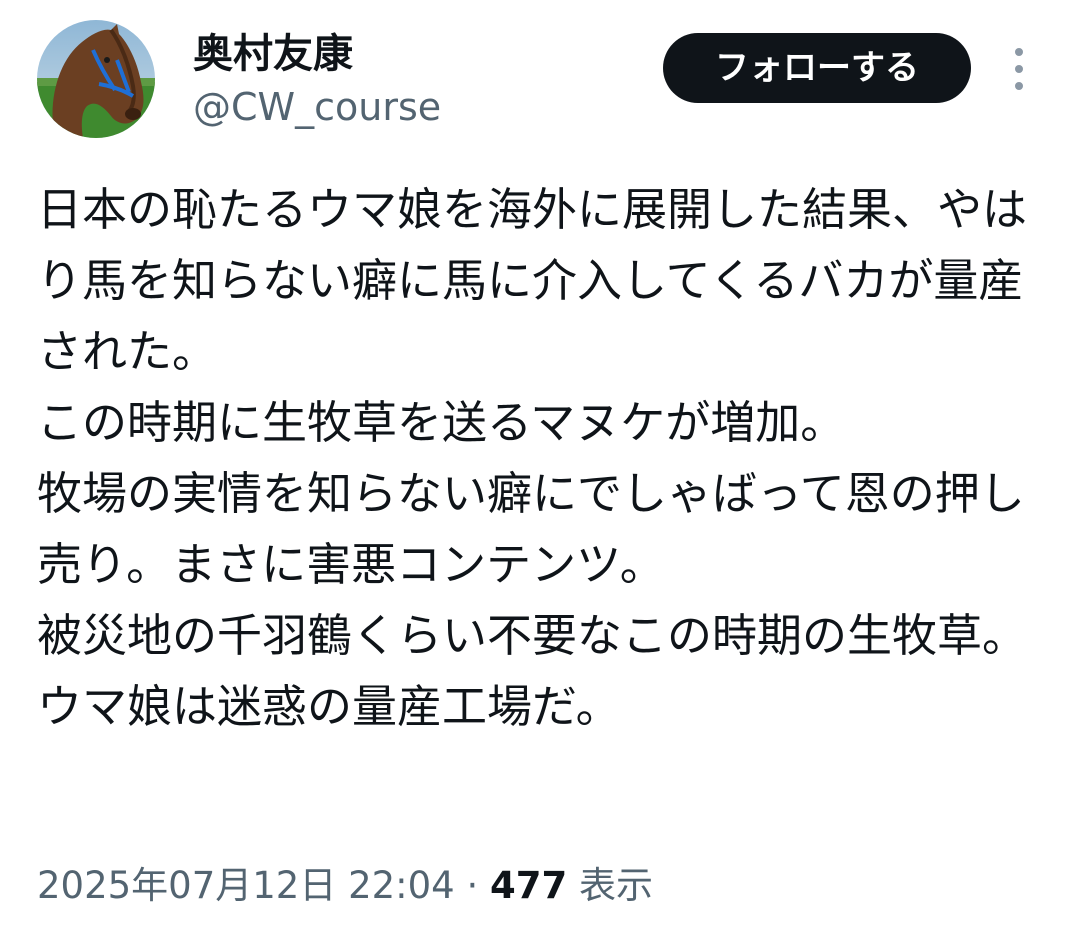  I want to click on horse-avatar-icon, so click(96, 79).